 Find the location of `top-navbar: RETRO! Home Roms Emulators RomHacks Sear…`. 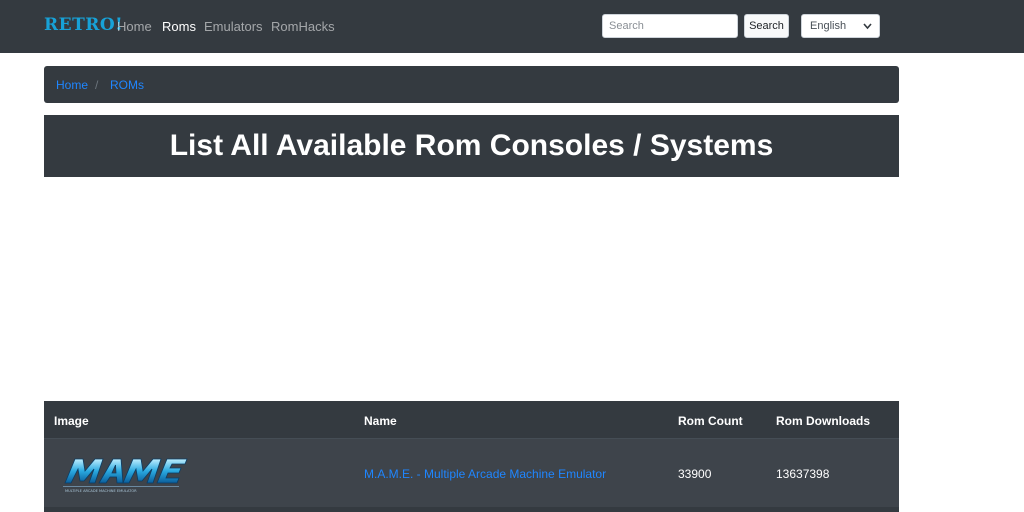

top-navbar: RETRO! Home Roms Emulators RomHacks Sear… is located at coordinates (512, 26).